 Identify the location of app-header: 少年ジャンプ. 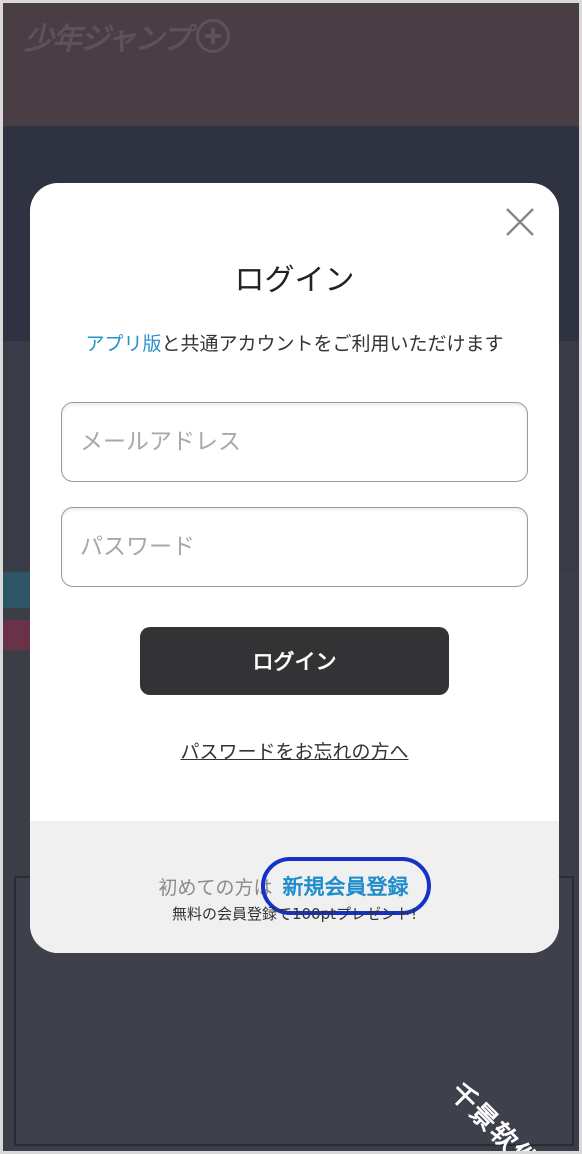
(291, 63).